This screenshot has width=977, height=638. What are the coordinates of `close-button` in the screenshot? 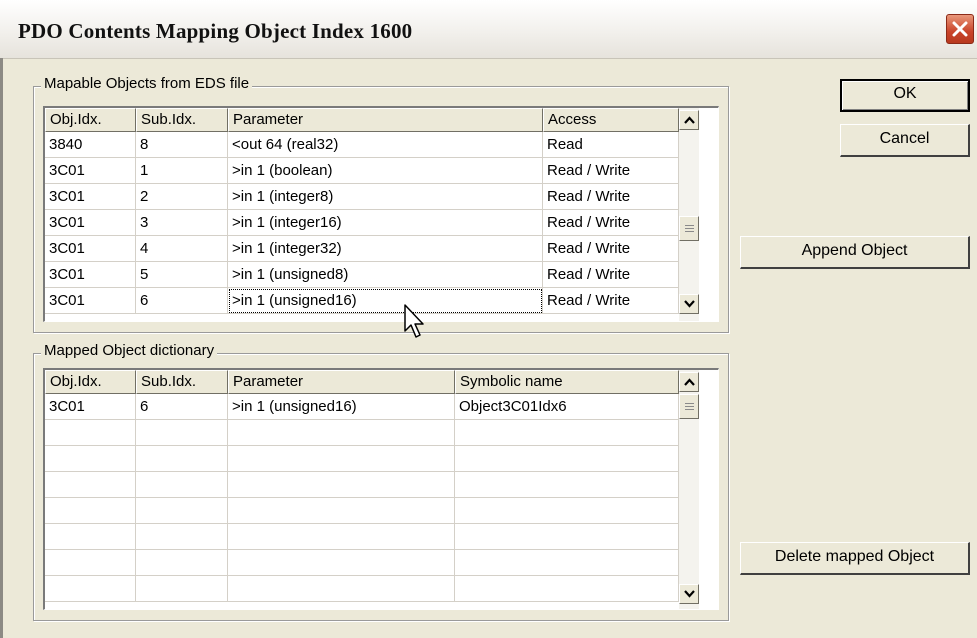 It's located at (960, 29).